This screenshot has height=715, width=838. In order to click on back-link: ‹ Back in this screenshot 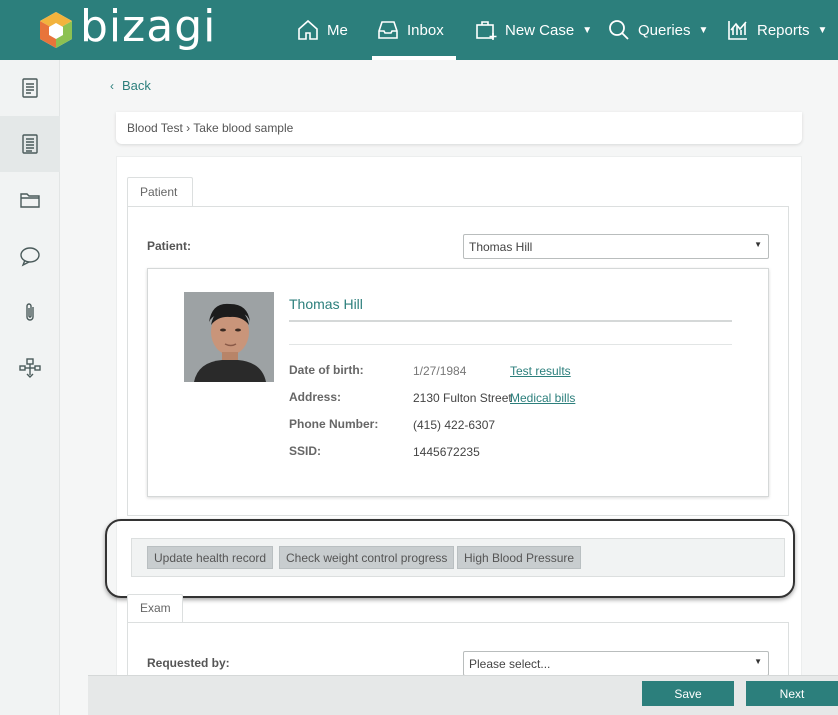, I will do `click(130, 85)`.